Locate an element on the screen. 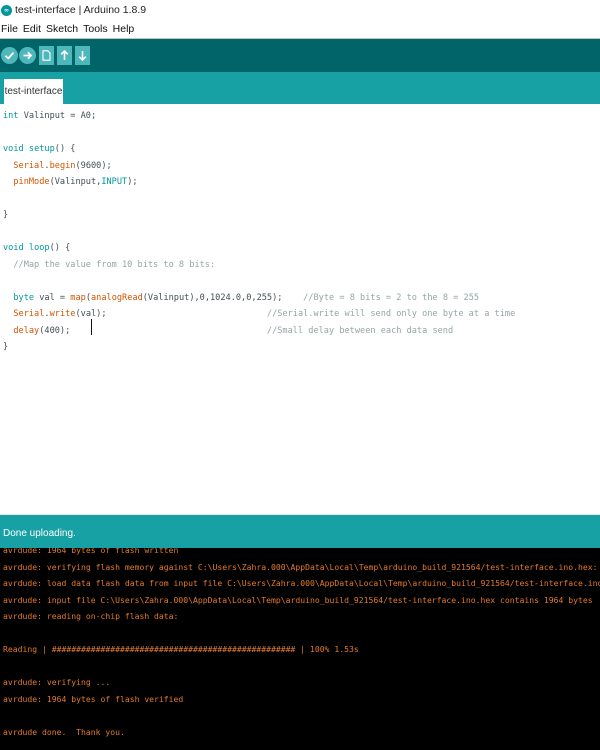 The image size is (600, 750). code-token: (400); is located at coordinates (153, 330).